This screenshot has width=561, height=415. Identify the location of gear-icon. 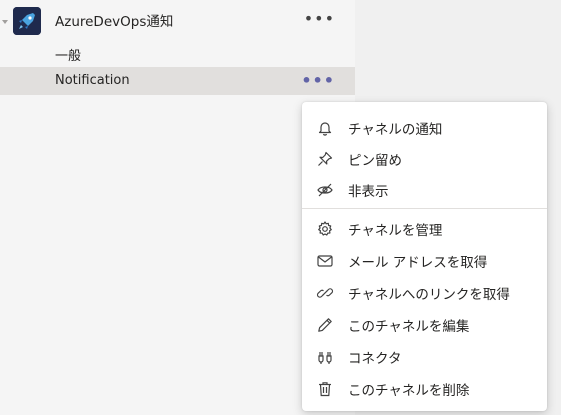
(325, 229).